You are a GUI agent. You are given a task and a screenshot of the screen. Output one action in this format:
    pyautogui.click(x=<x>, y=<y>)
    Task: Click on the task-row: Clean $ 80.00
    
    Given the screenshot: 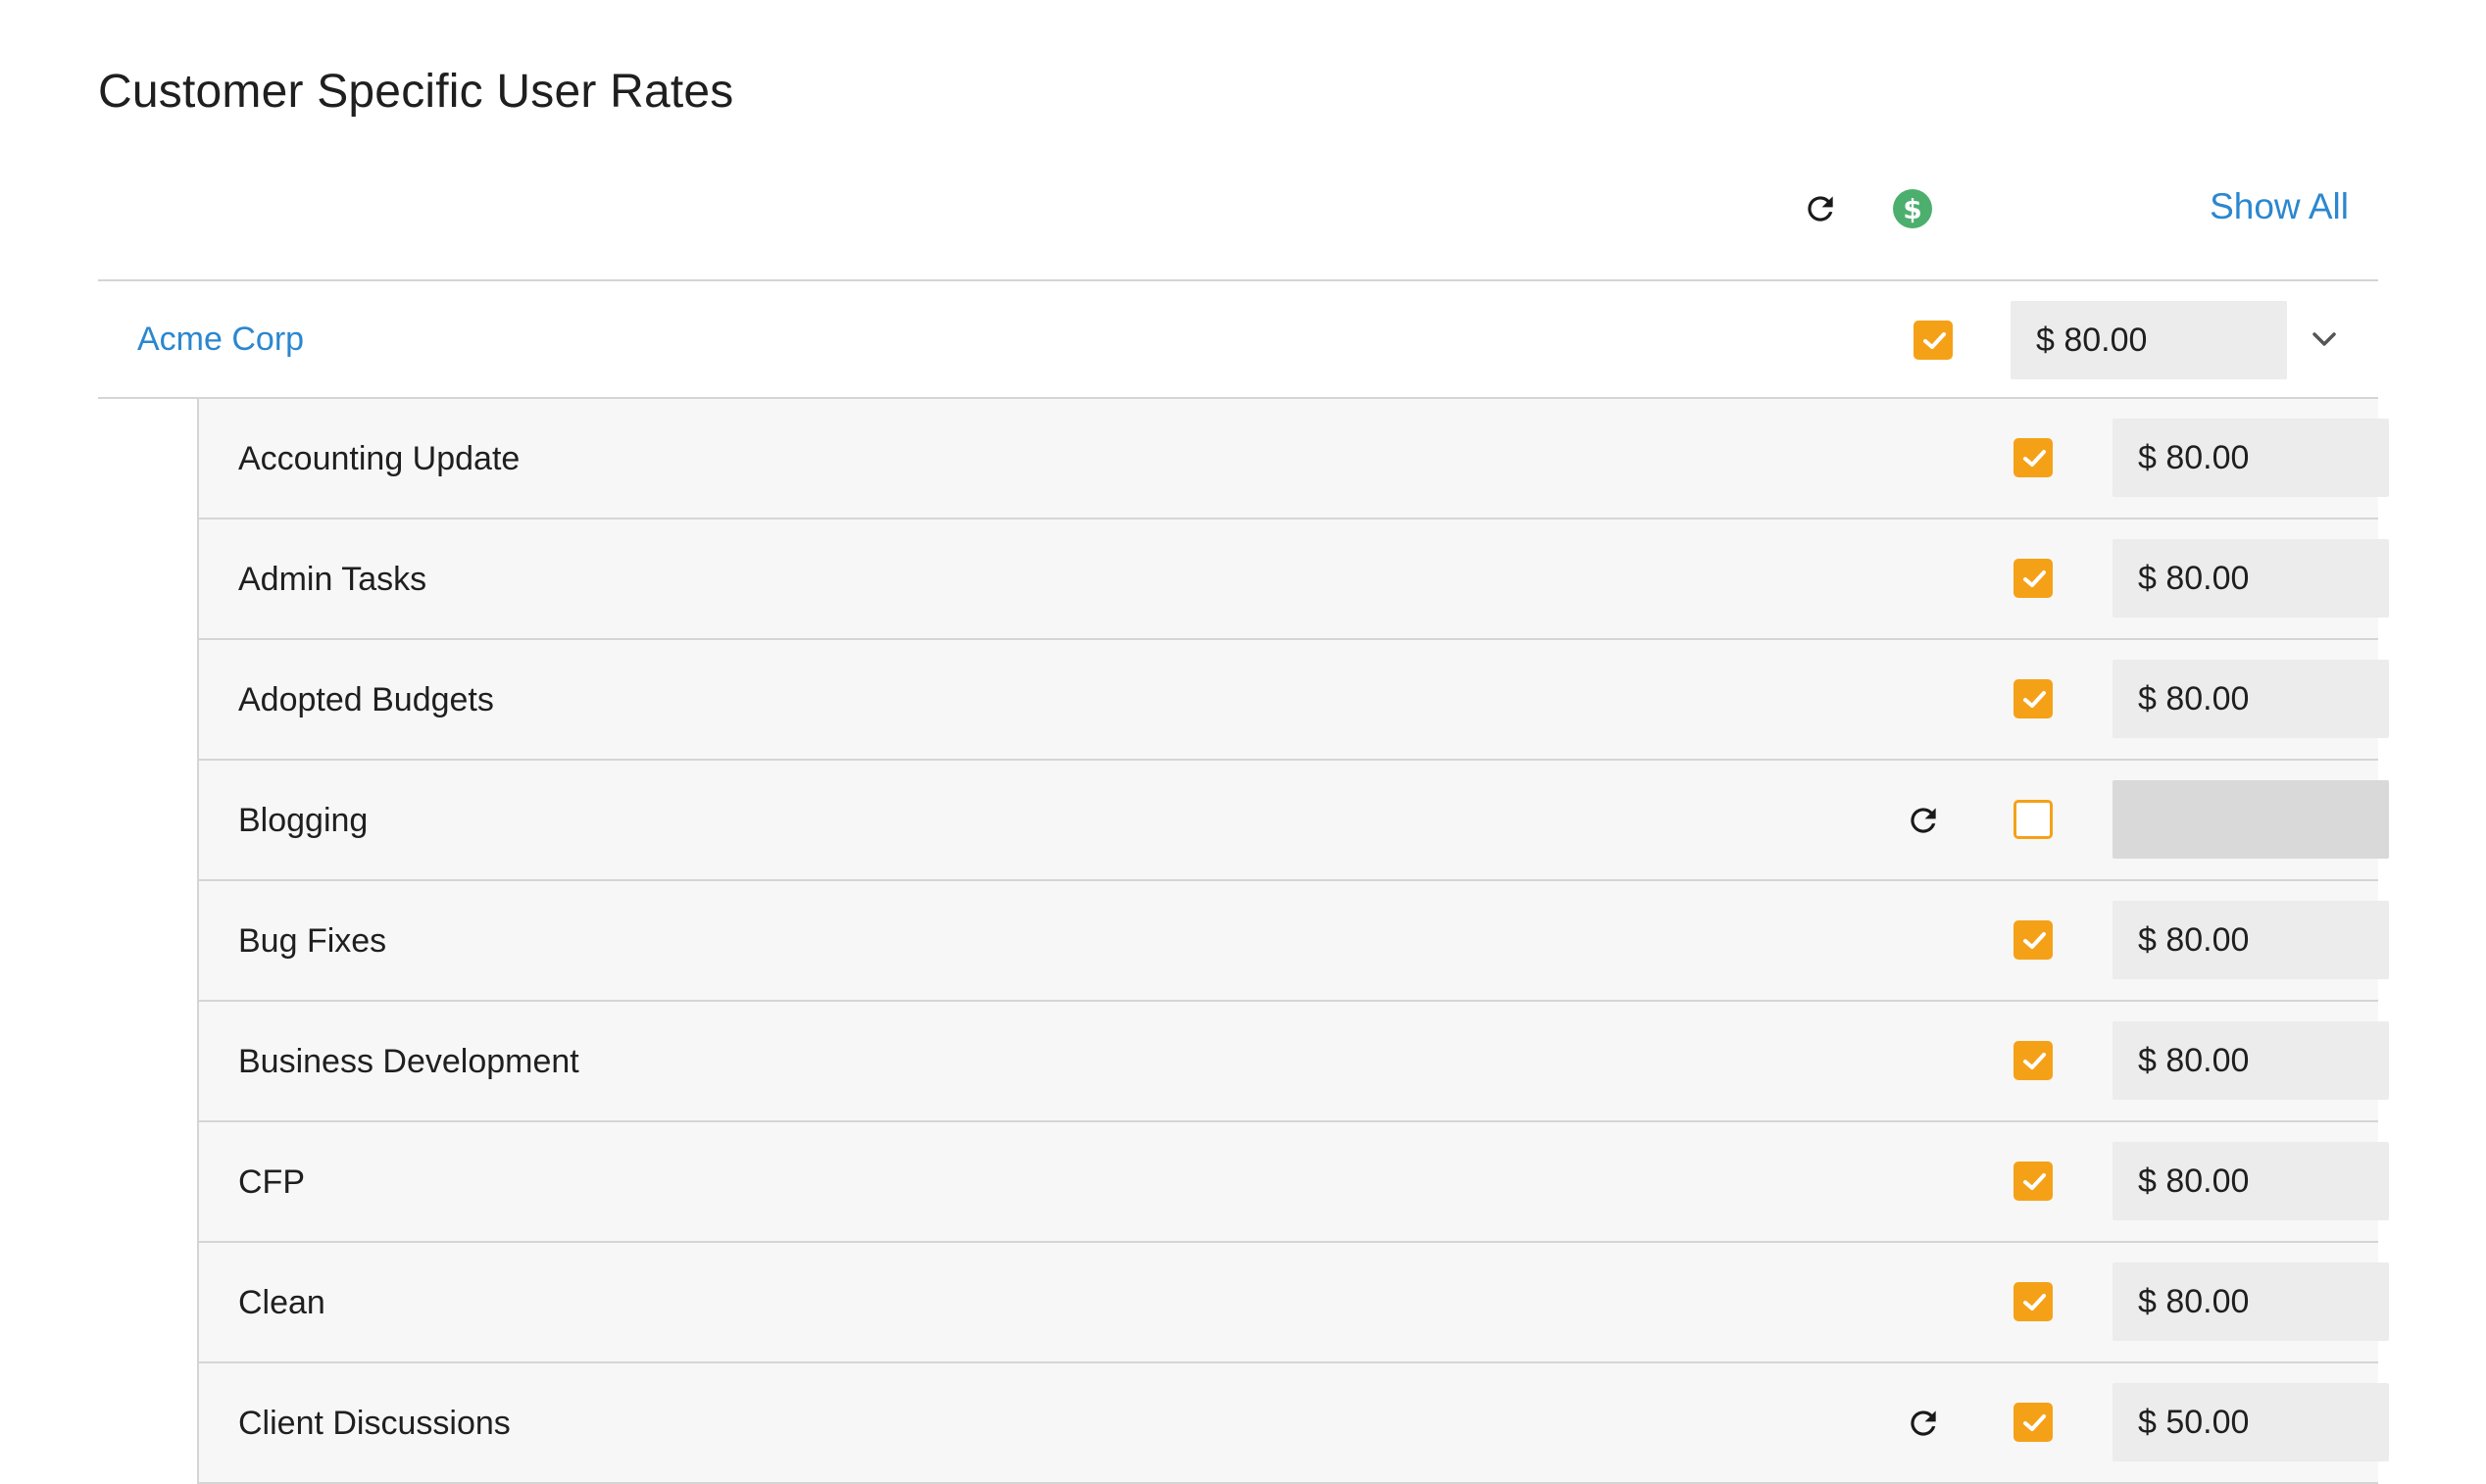 What is the action you would take?
    pyautogui.click(x=1294, y=1303)
    